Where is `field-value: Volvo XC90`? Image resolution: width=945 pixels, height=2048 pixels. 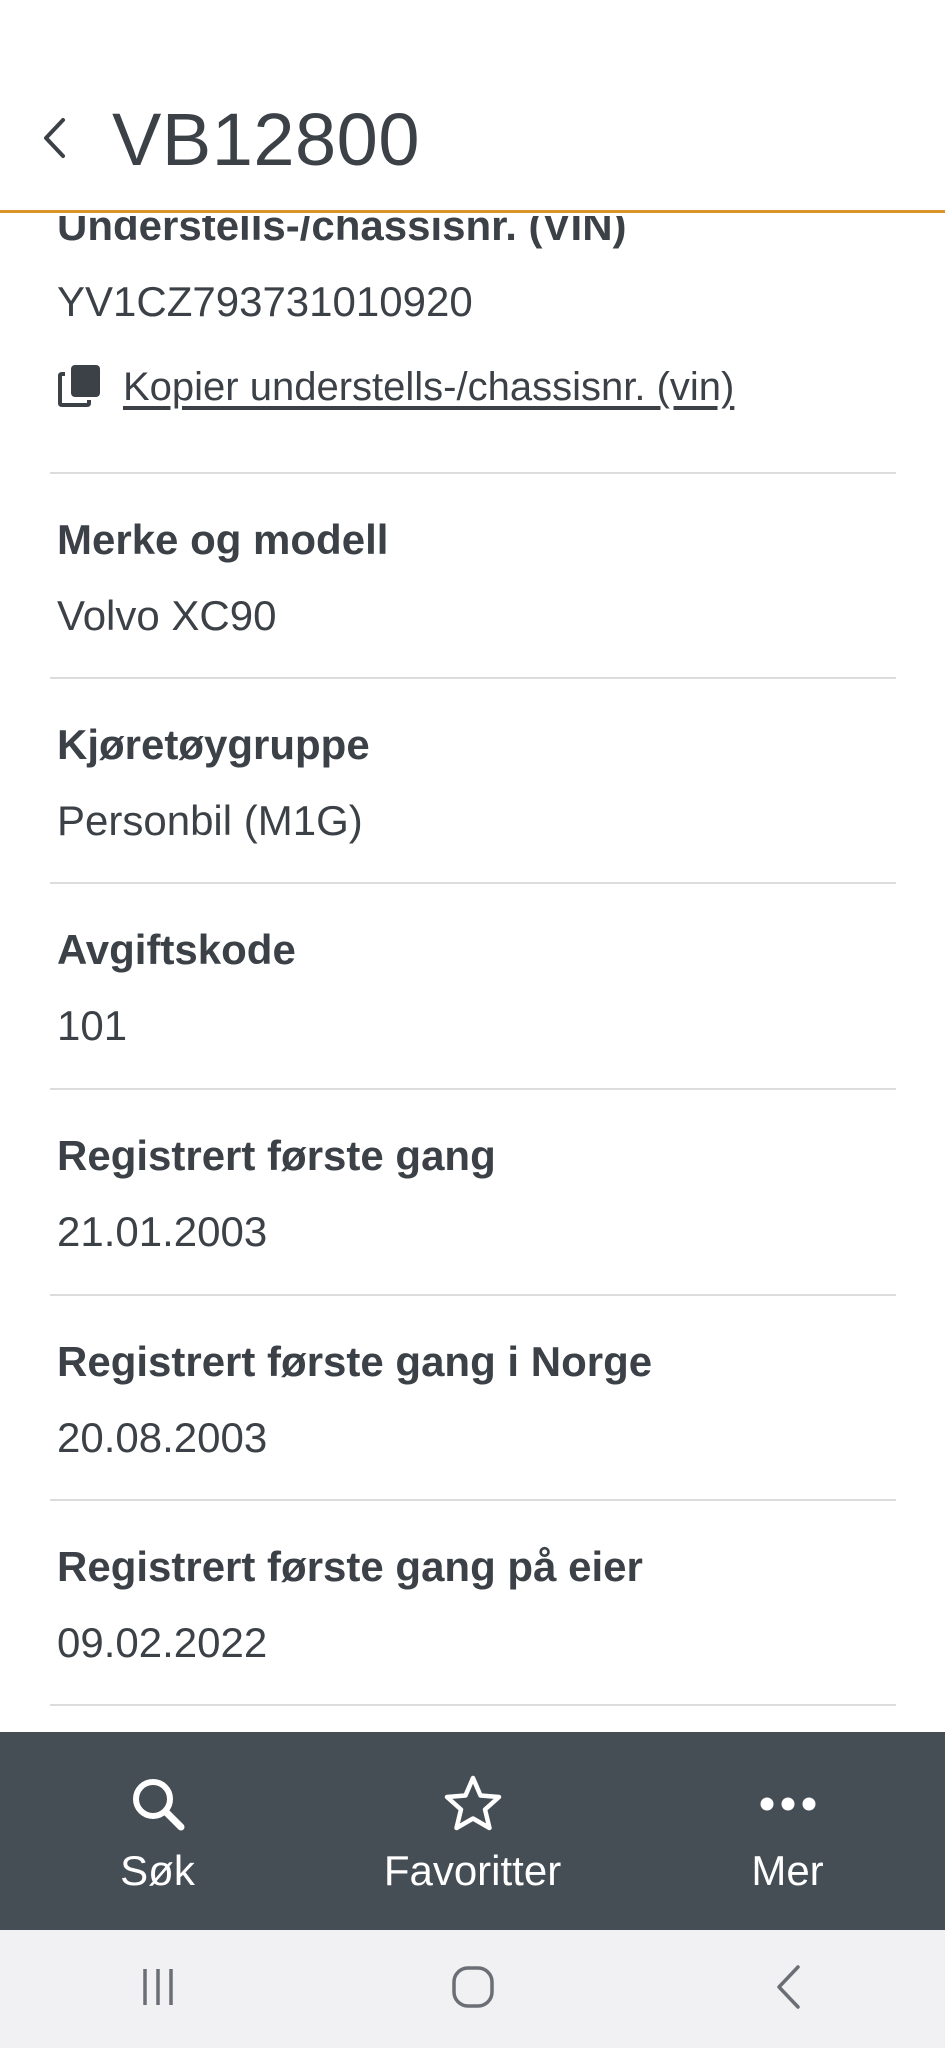
field-value: Volvo XC90 is located at coordinates (167, 615).